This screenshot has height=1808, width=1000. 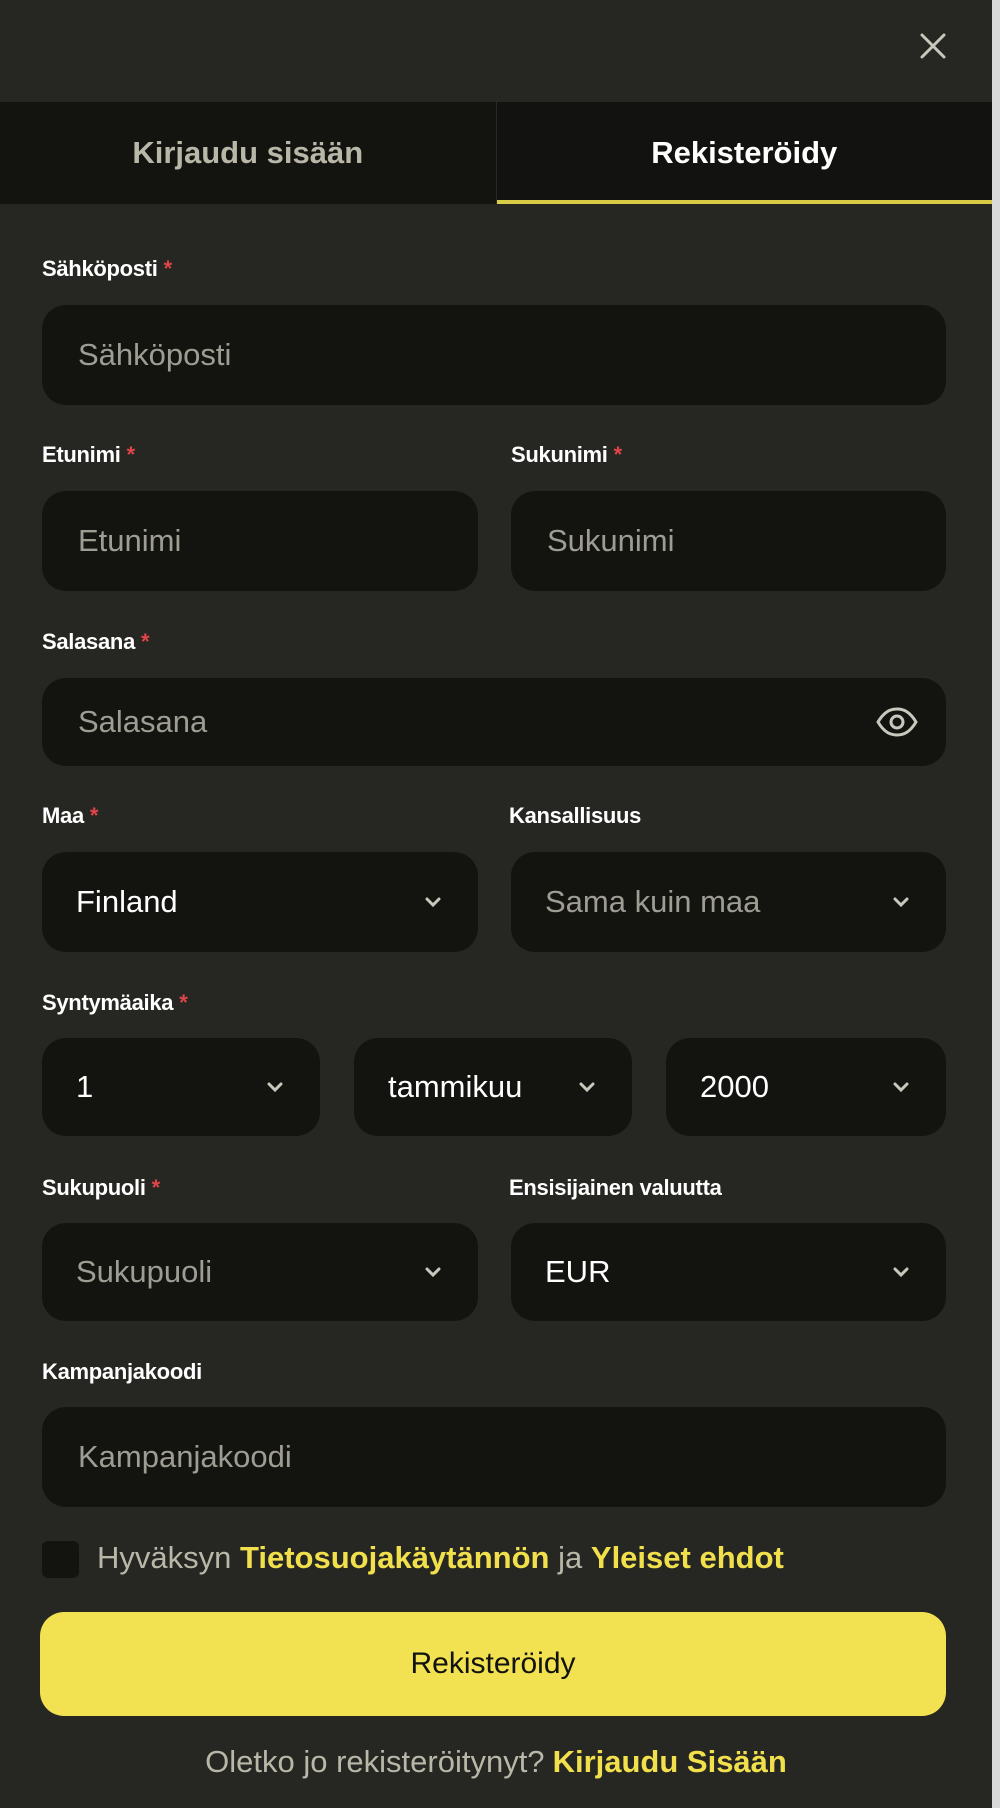 I want to click on first-name-field, so click(x=260, y=541).